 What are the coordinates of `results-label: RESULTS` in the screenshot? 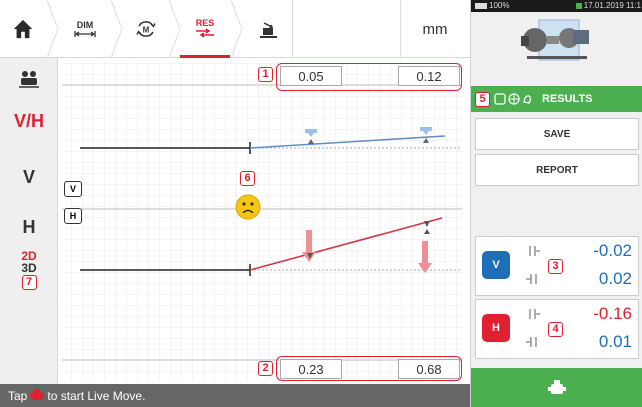 It's located at (567, 99).